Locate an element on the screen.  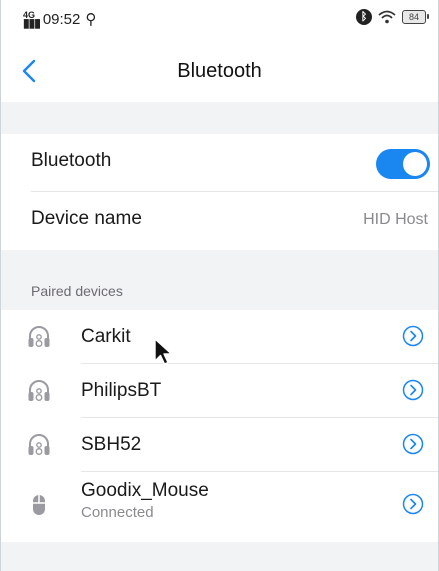
bluetooth-toggle is located at coordinates (403, 164).